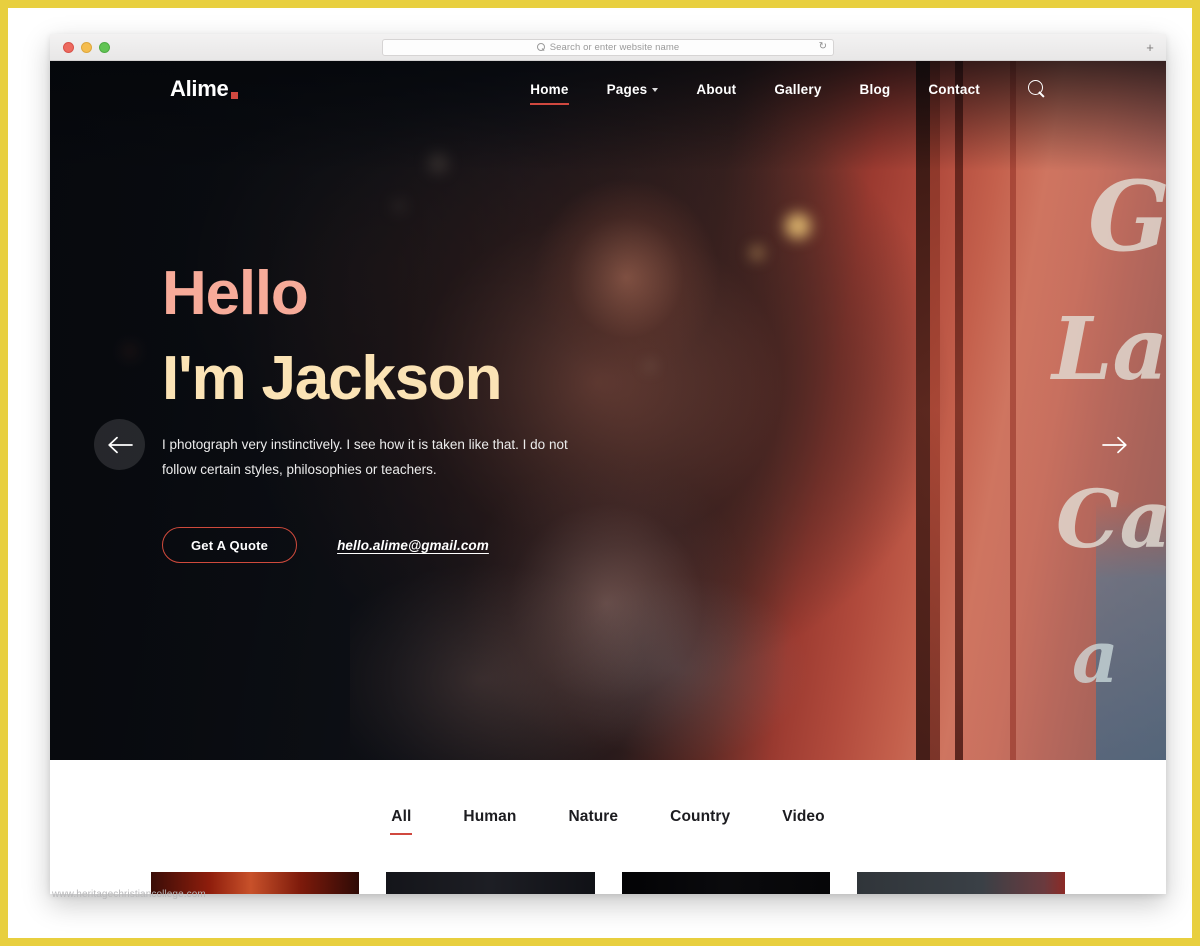  What do you see at coordinates (593, 817) in the screenshot?
I see `filter-tab-nature: Nature` at bounding box center [593, 817].